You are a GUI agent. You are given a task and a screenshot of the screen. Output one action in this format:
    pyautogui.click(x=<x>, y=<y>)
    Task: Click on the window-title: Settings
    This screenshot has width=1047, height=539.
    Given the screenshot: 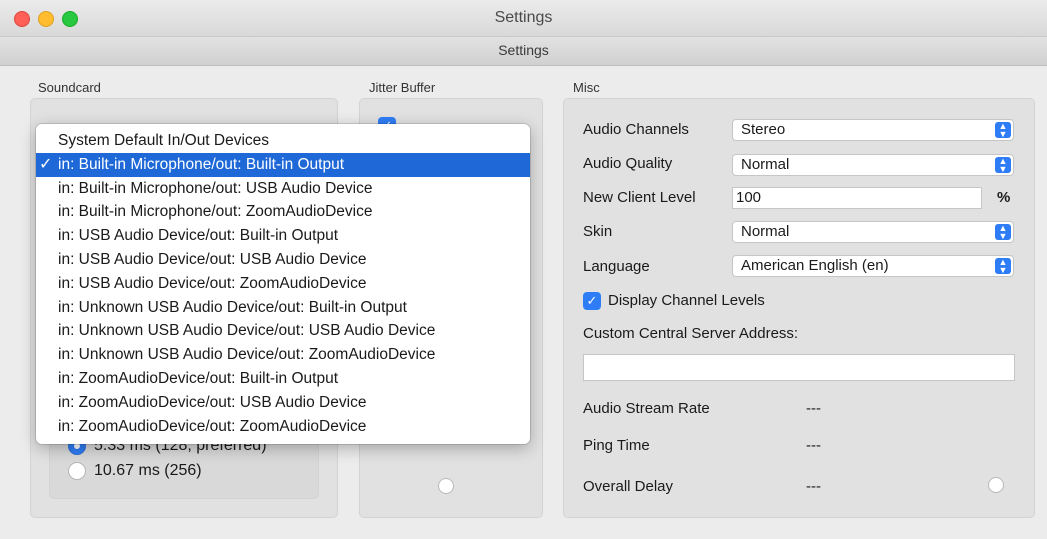 What is the action you would take?
    pyautogui.click(x=523, y=17)
    